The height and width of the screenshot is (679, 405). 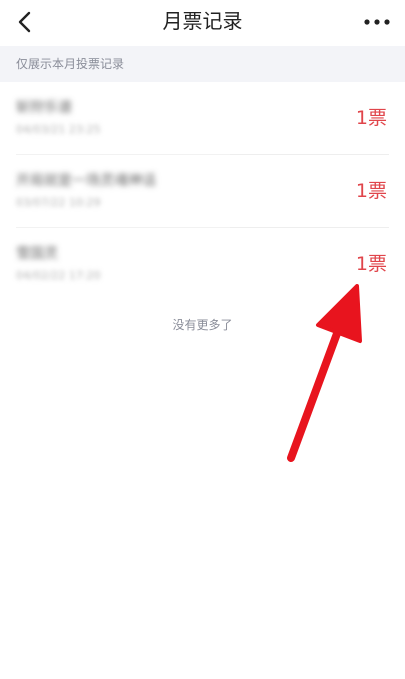 I want to click on record-title: 斩狩乐谱, so click(x=44, y=108).